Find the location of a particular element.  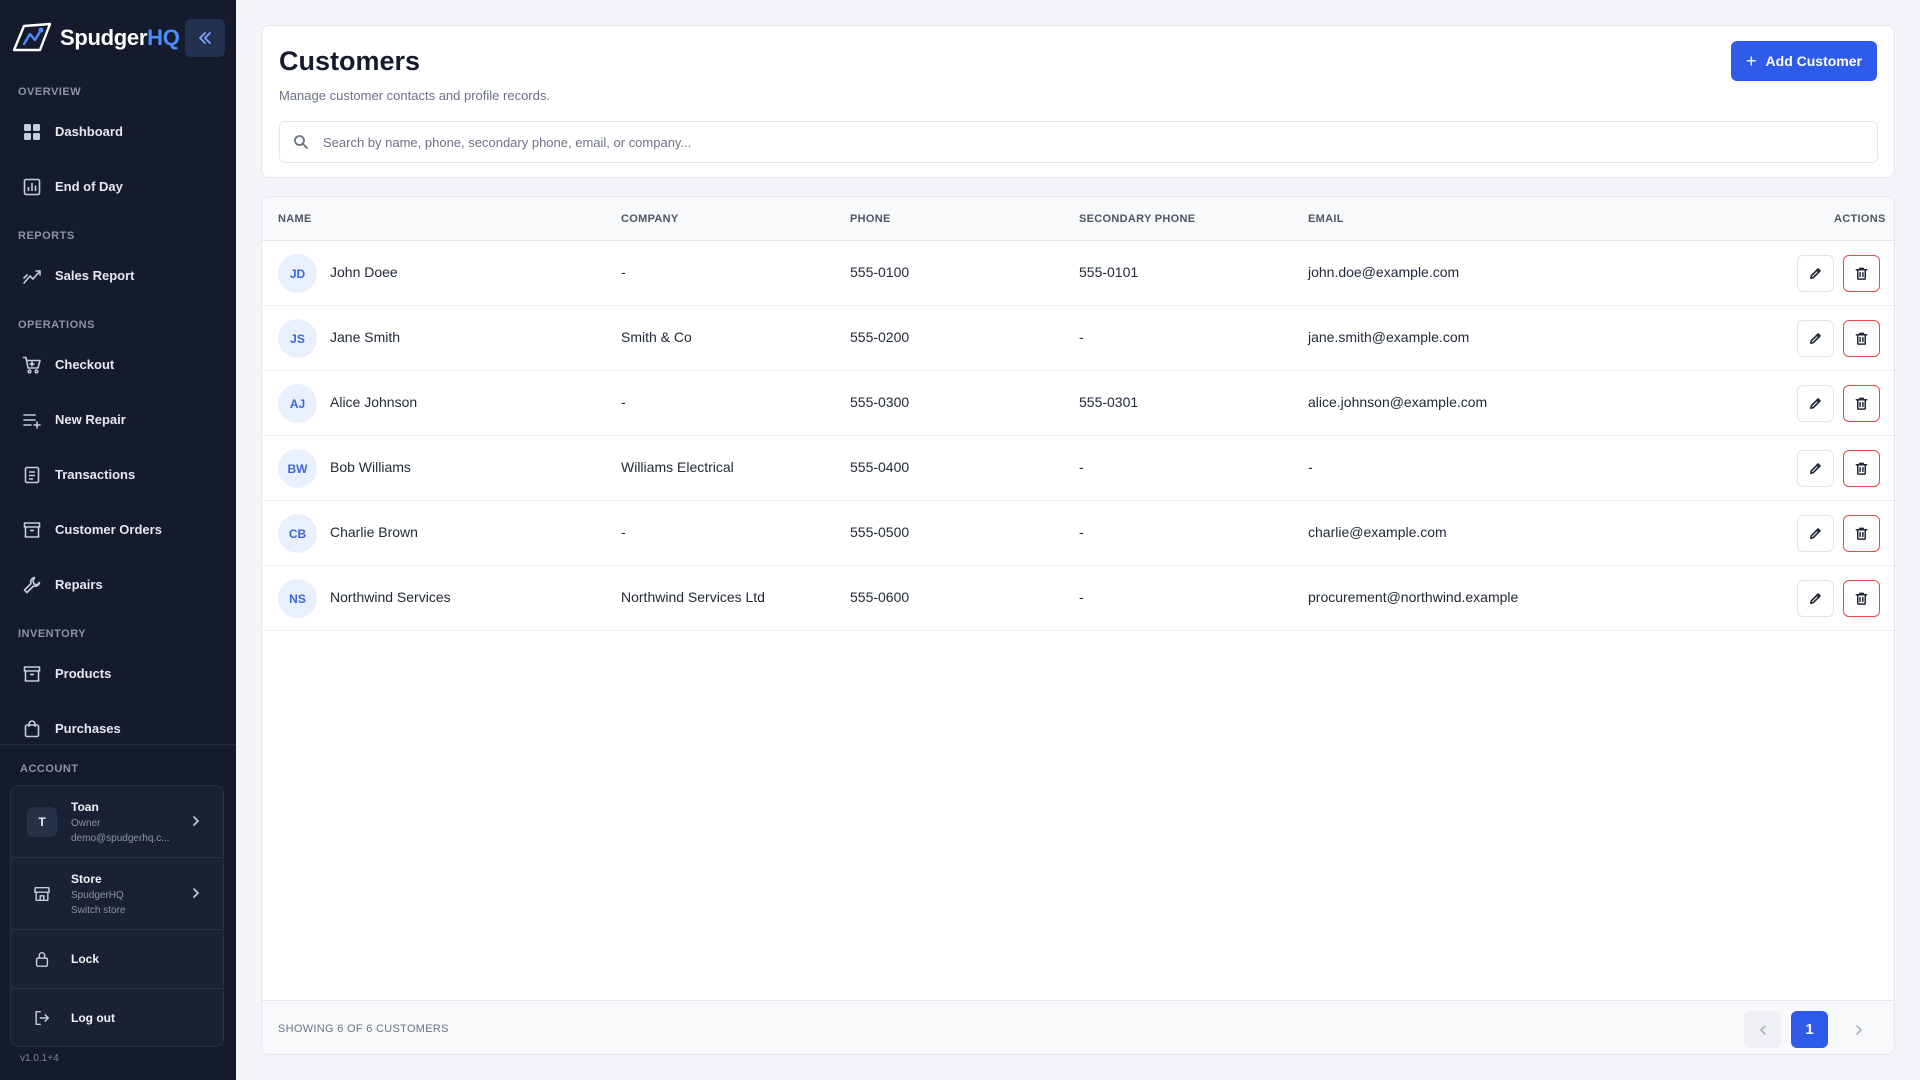

sidebar-item-customer-orders: Customer Orders is located at coordinates (118, 529).